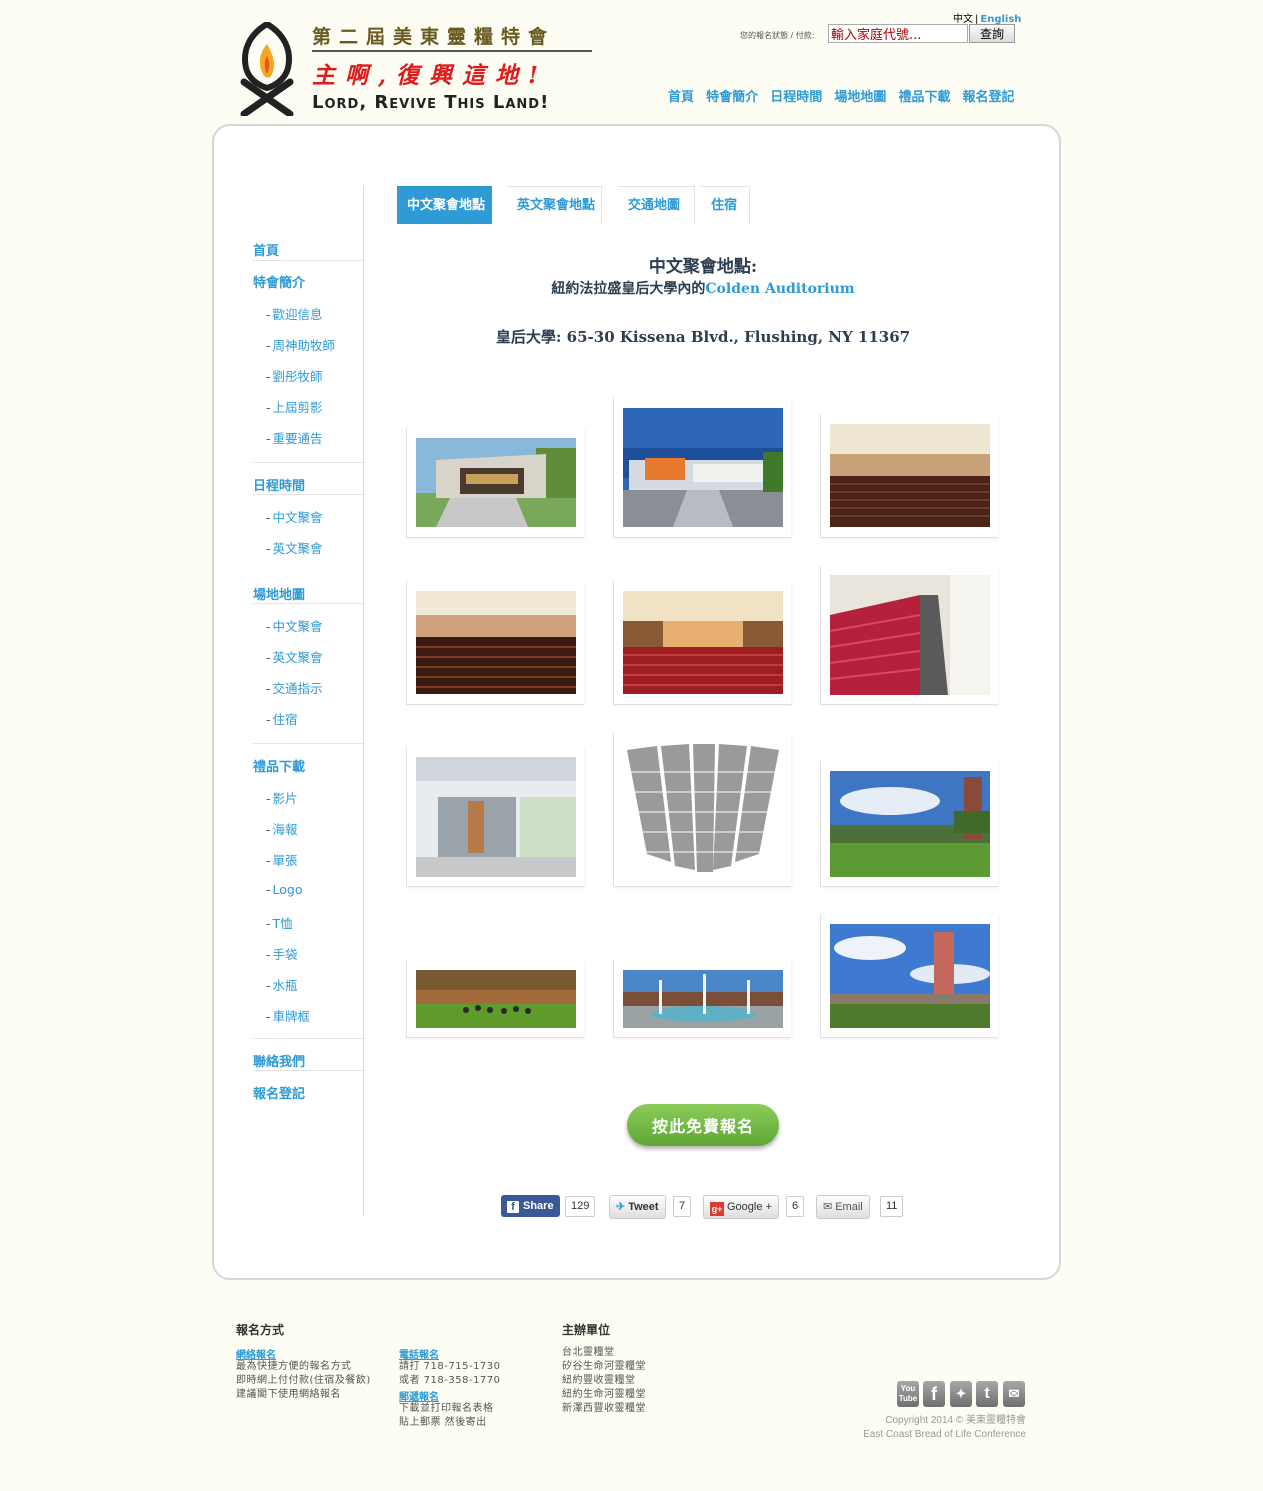  What do you see at coordinates (419, 1395) in the screenshot?
I see `footer-mail-register-link: 郵遞報名` at bounding box center [419, 1395].